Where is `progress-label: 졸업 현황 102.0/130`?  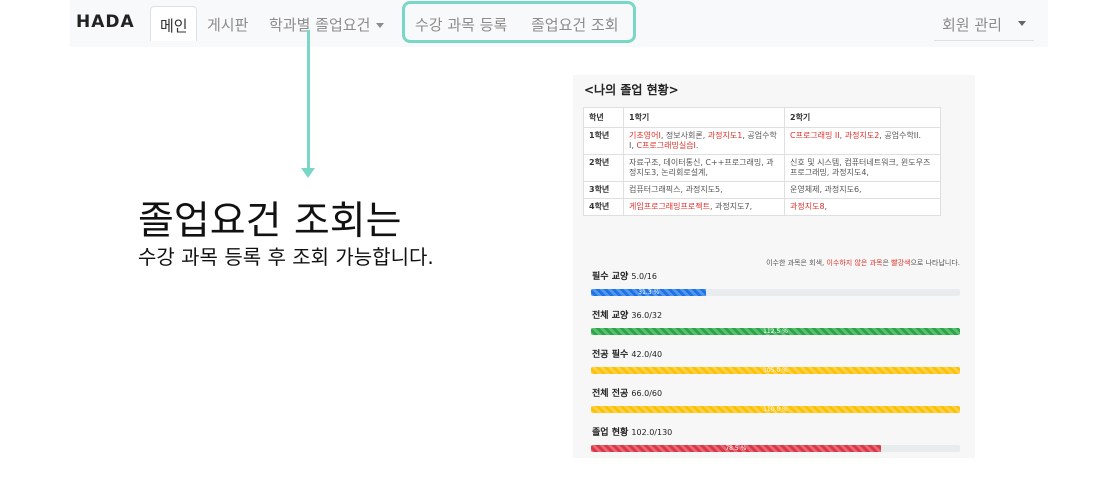 progress-label: 졸업 현황 102.0/130 is located at coordinates (632, 431).